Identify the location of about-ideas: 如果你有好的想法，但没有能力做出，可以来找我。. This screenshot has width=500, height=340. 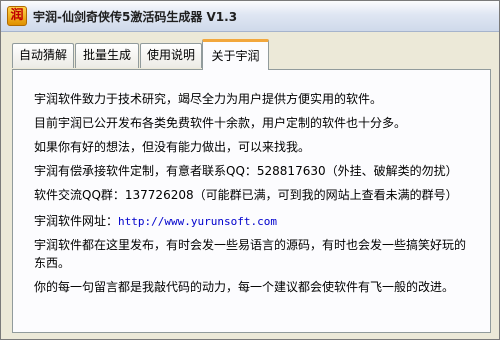
(172, 147).